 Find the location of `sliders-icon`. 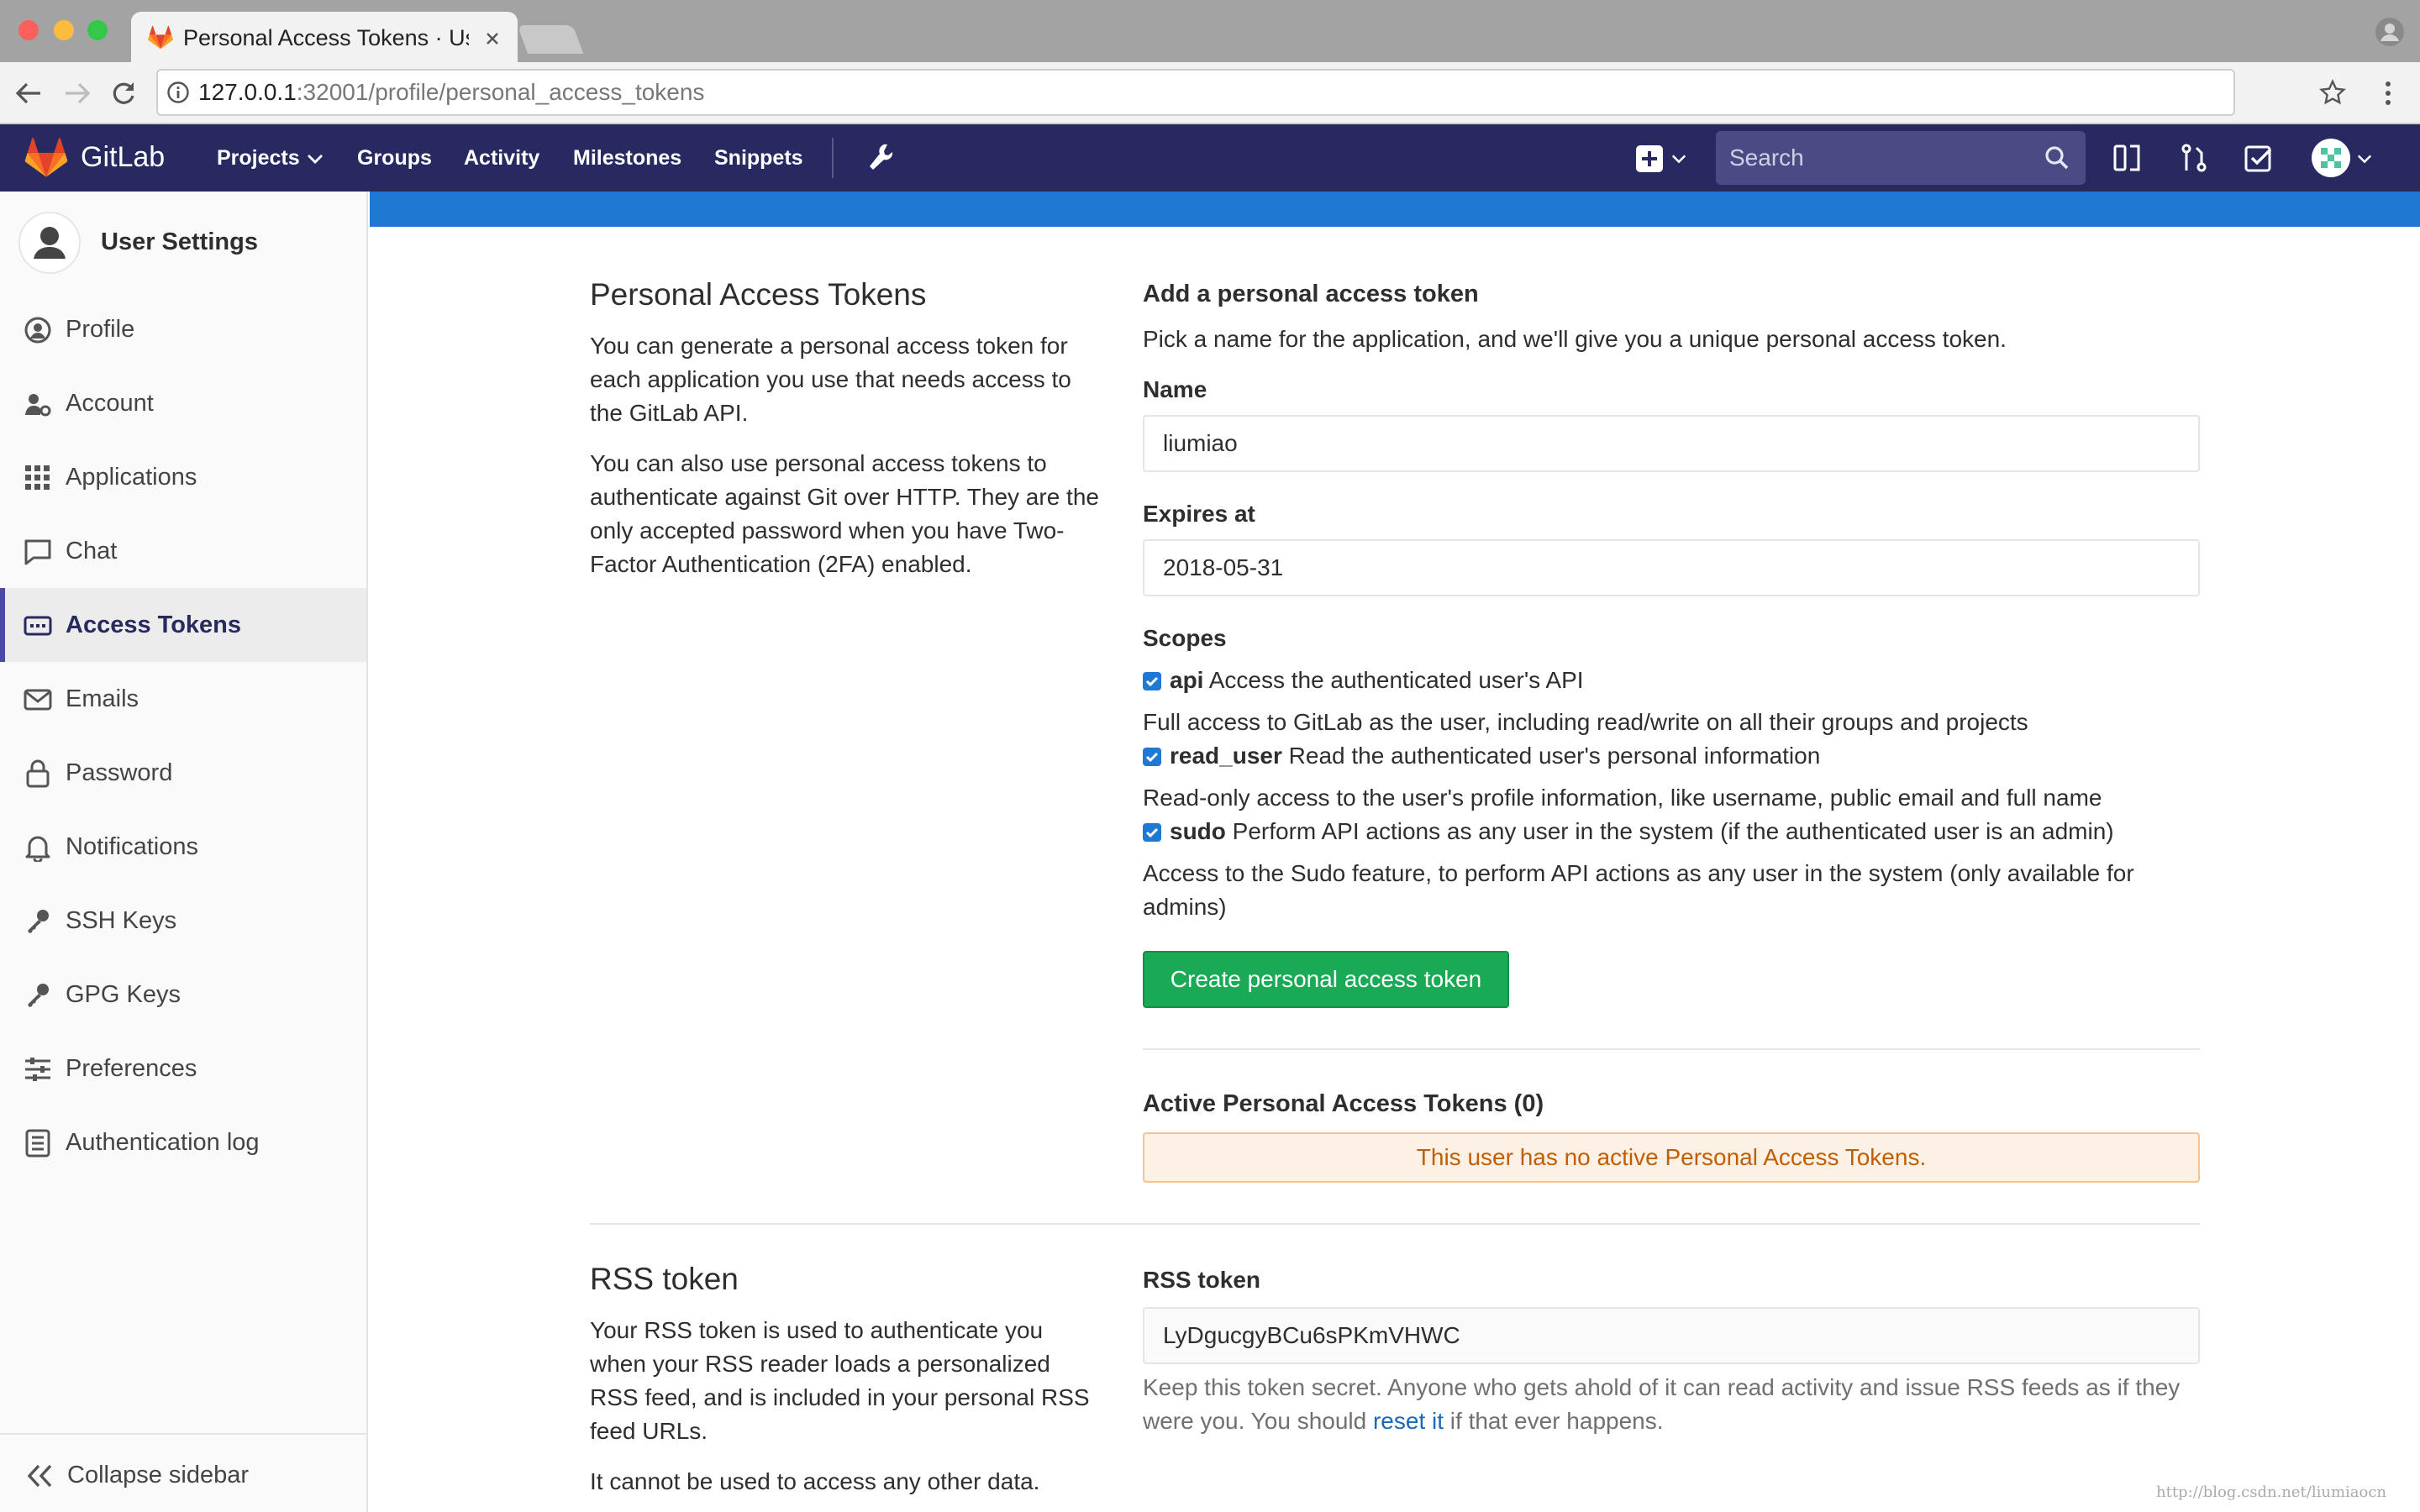

sliders-icon is located at coordinates (37, 1069).